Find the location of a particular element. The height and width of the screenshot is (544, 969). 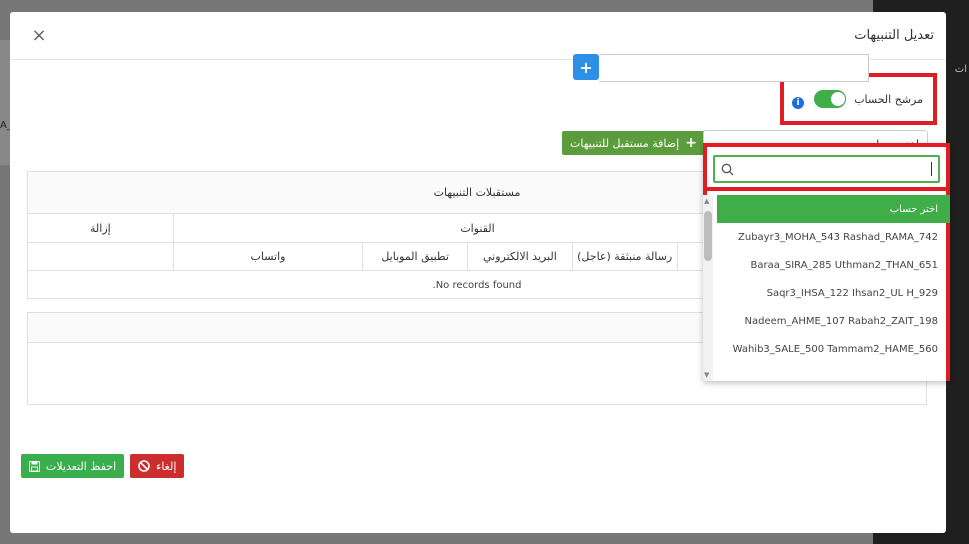

cancel-label: إلغاء is located at coordinates (166, 466).